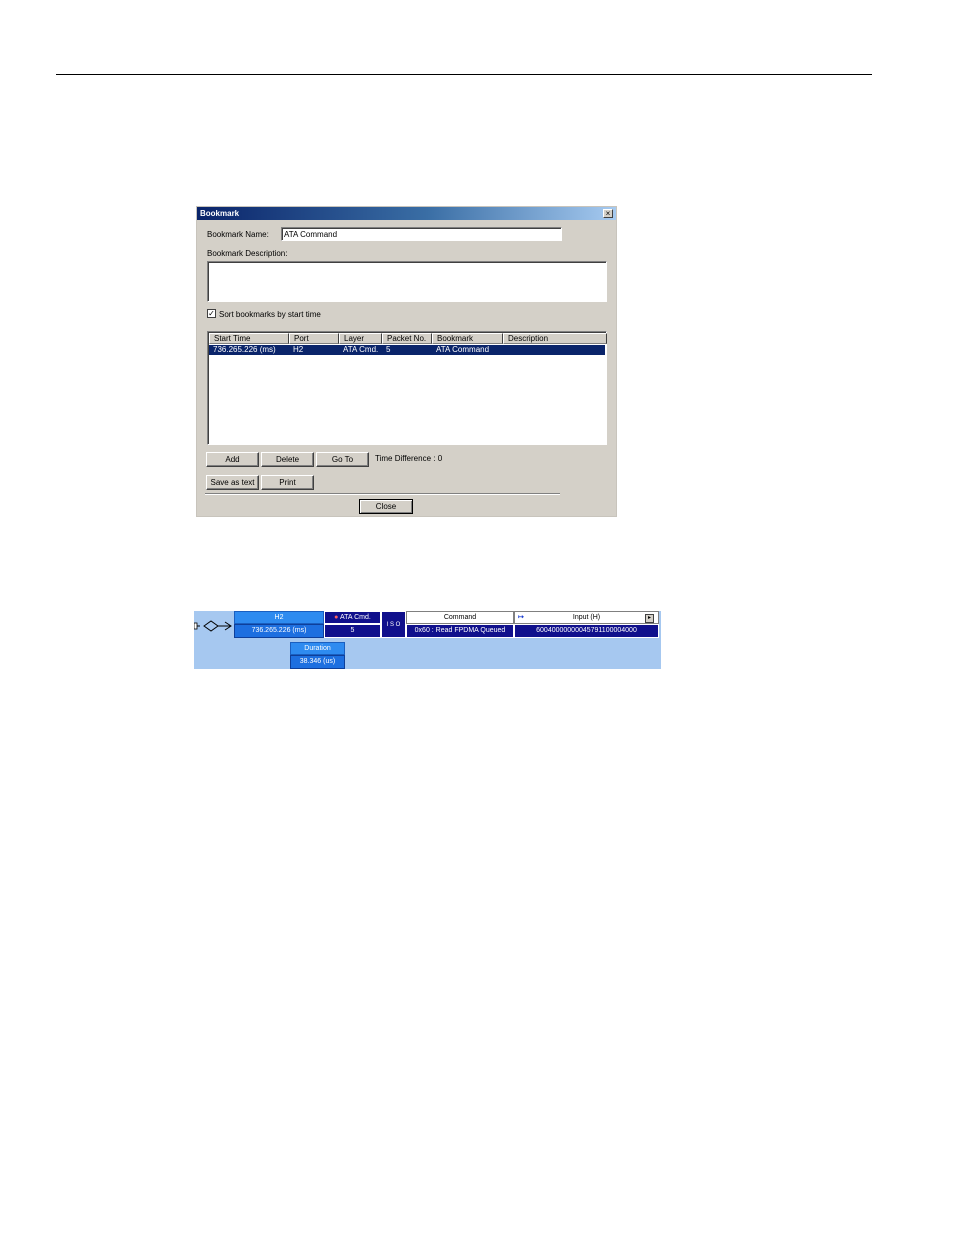  What do you see at coordinates (270, 314) in the screenshot?
I see `sort-checkbox-label: Sort bookmarks by start time` at bounding box center [270, 314].